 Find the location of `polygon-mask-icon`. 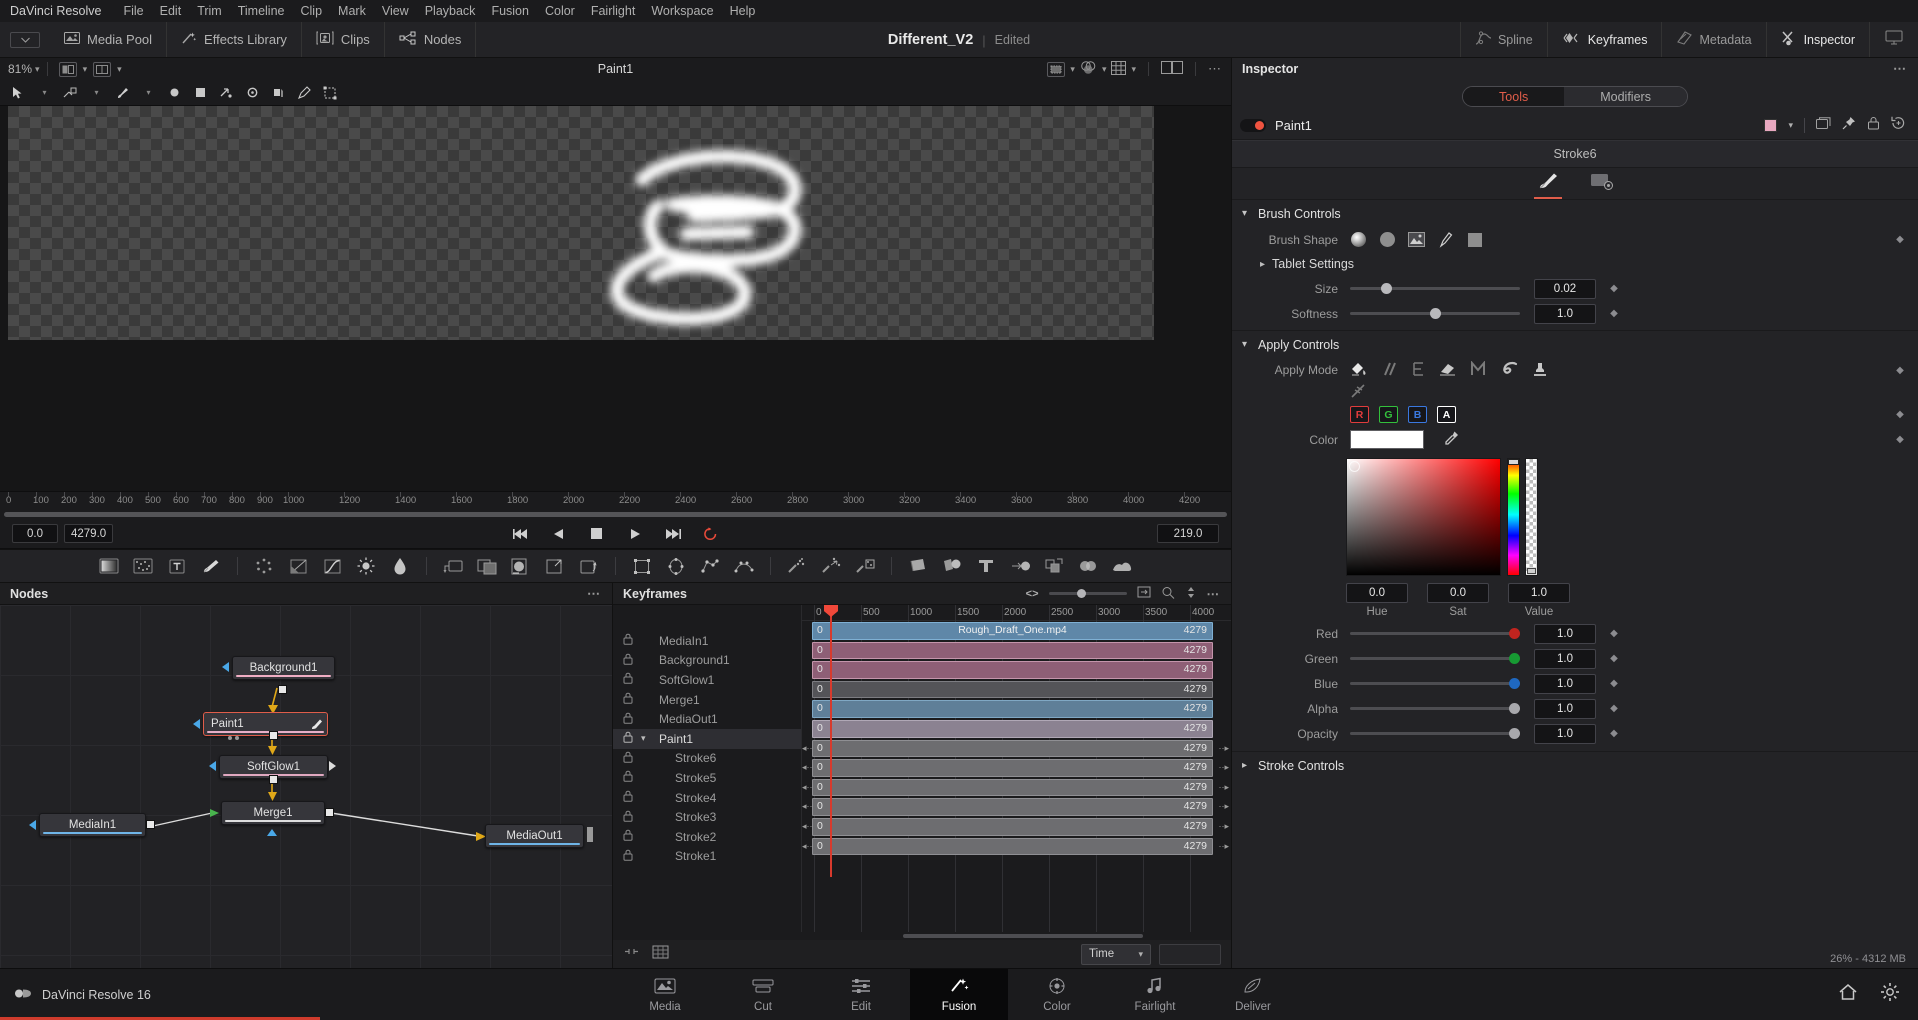

polygon-mask-icon is located at coordinates (710, 566).